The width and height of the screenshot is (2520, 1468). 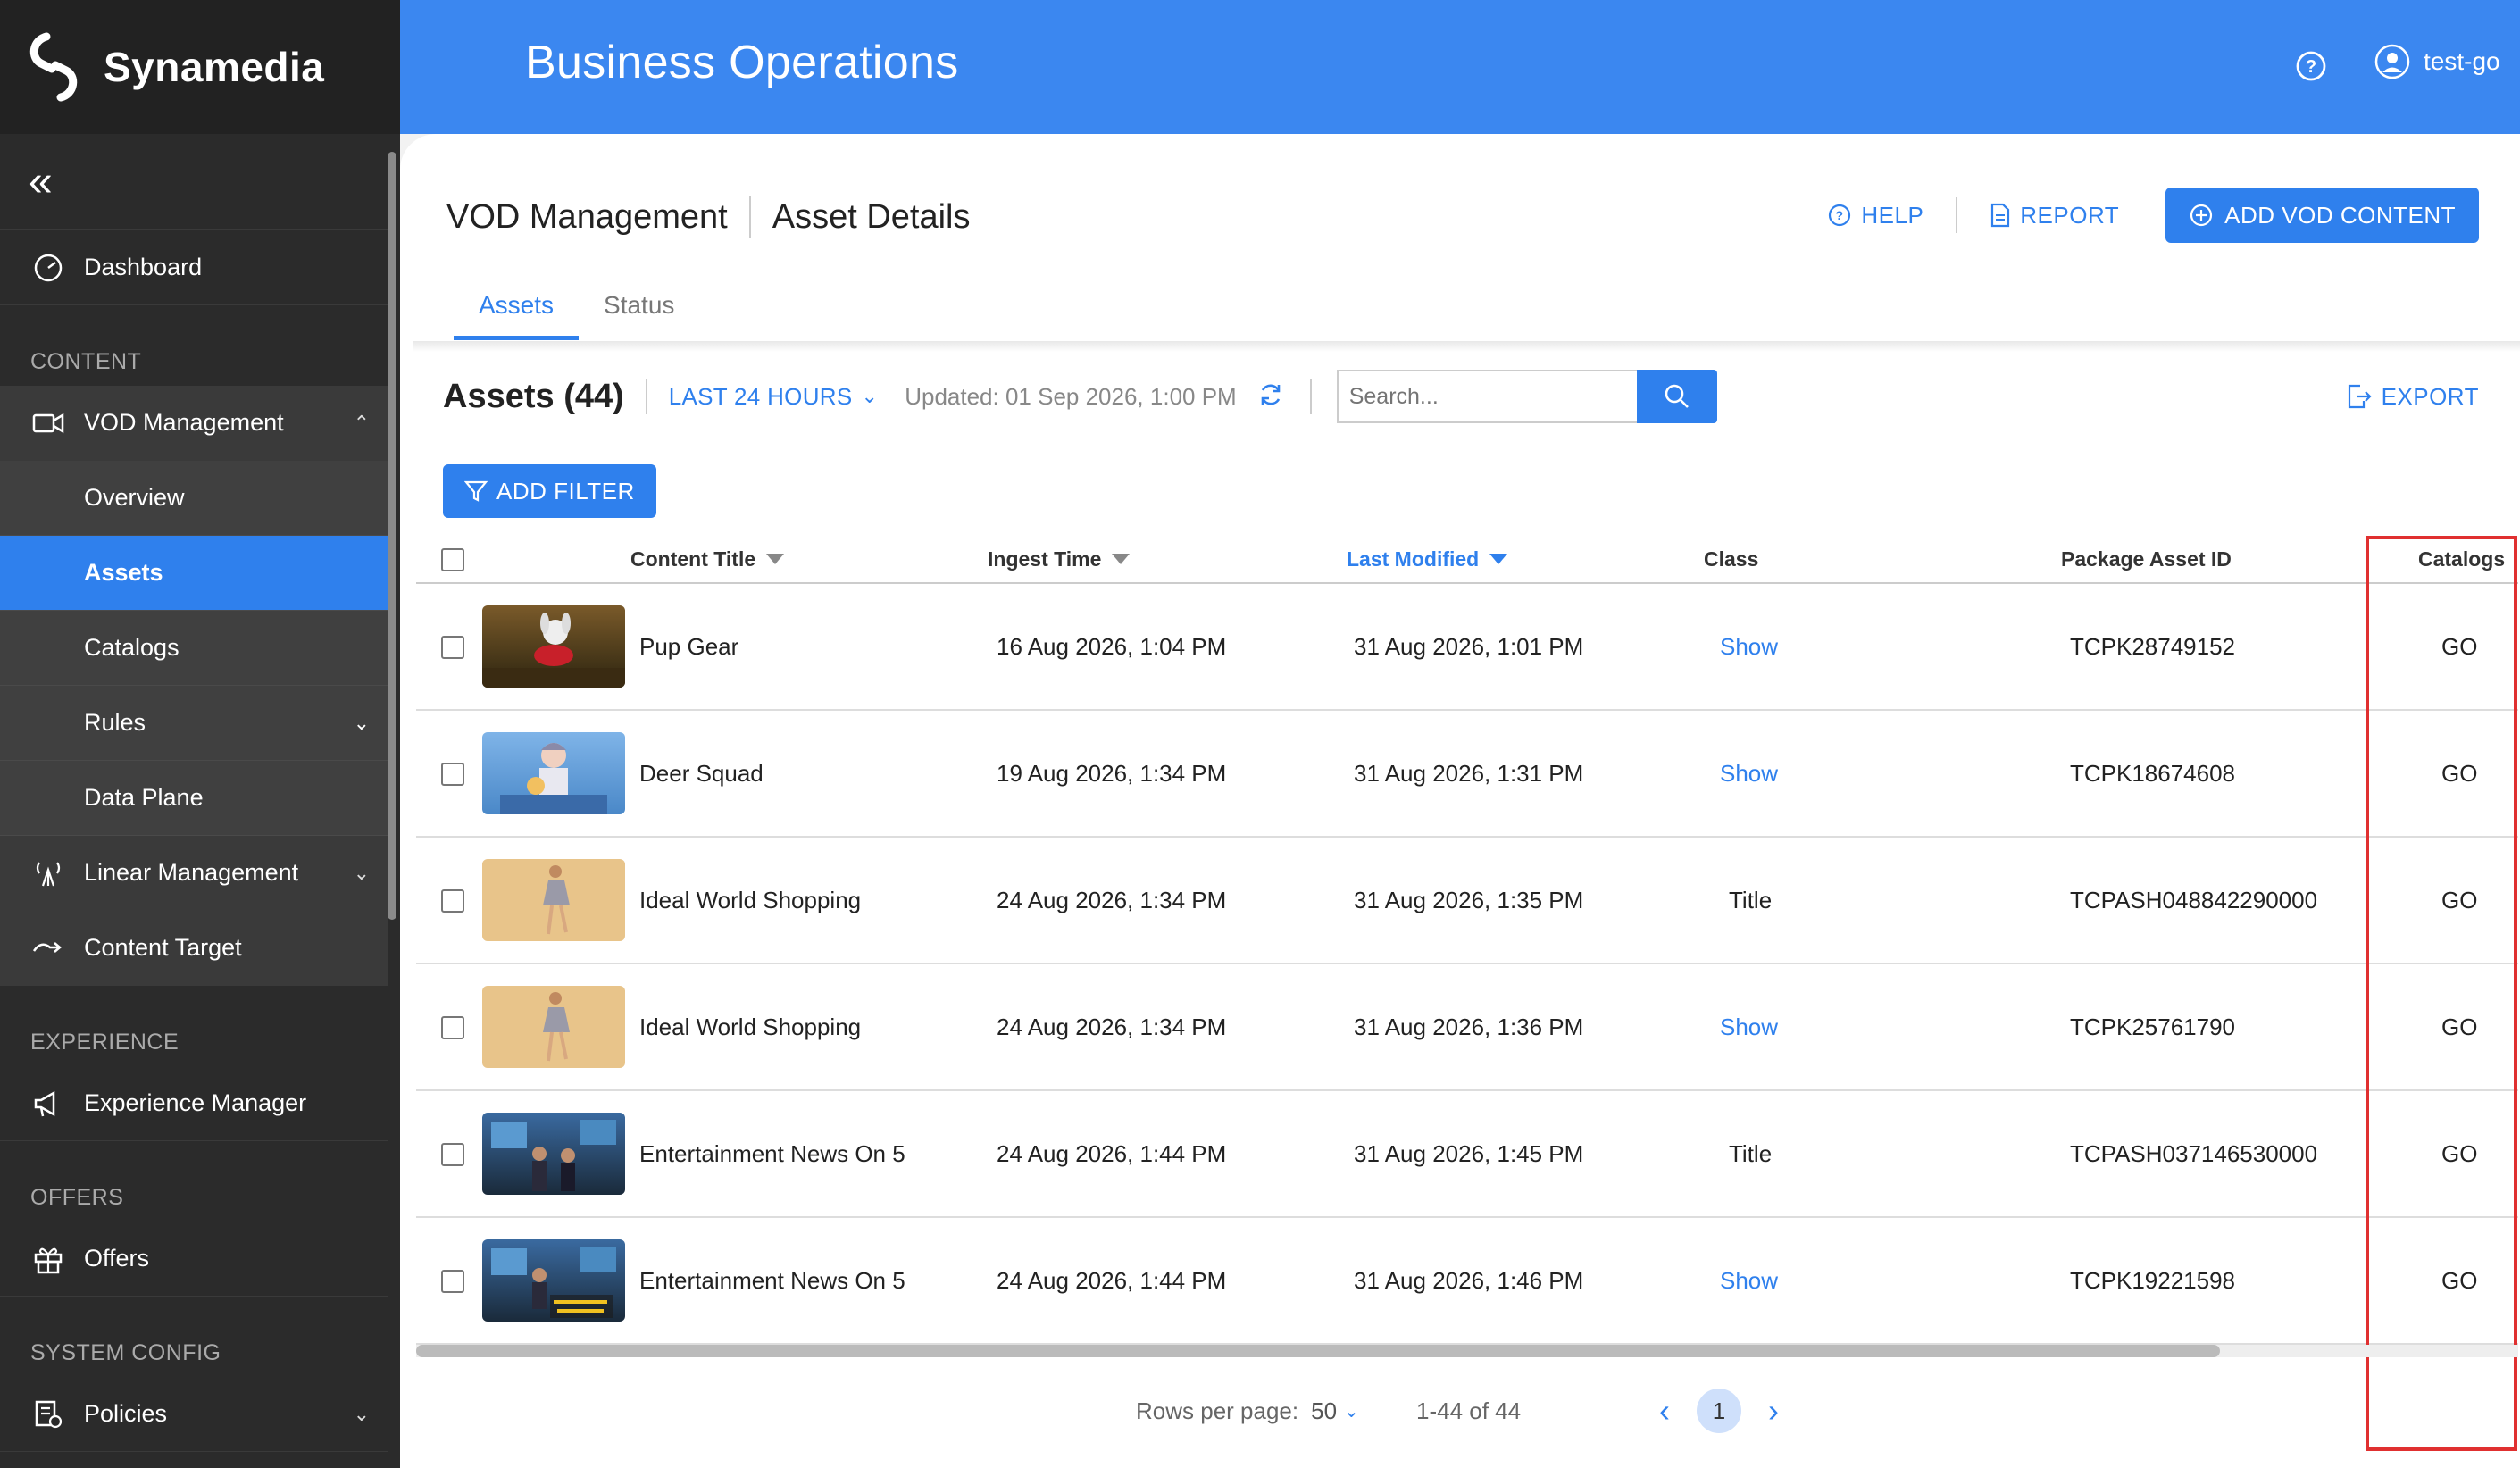 I want to click on rows-per-page: Rows per page: 50 ⌄, so click(x=1247, y=1411).